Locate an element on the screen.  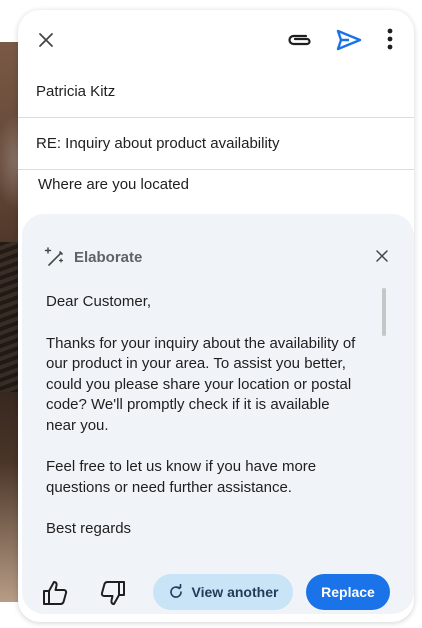
thumbs-up-button is located at coordinates (55, 593).